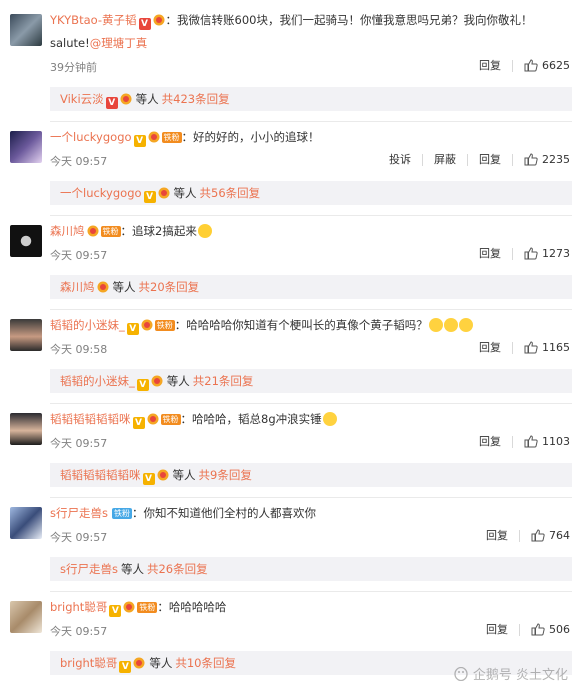 The width and height of the screenshot is (582, 691). Describe the element at coordinates (79, 513) in the screenshot. I see `comment-username: s行尸走兽s` at that location.